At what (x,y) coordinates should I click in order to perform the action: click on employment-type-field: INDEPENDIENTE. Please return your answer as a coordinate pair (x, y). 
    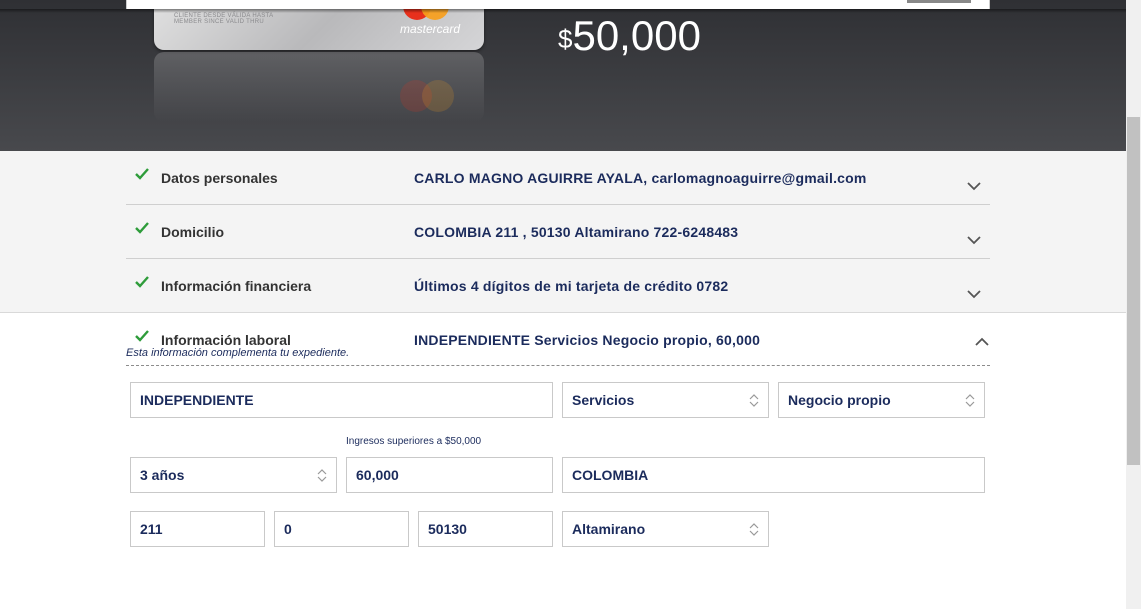
    Looking at the image, I should click on (341, 400).